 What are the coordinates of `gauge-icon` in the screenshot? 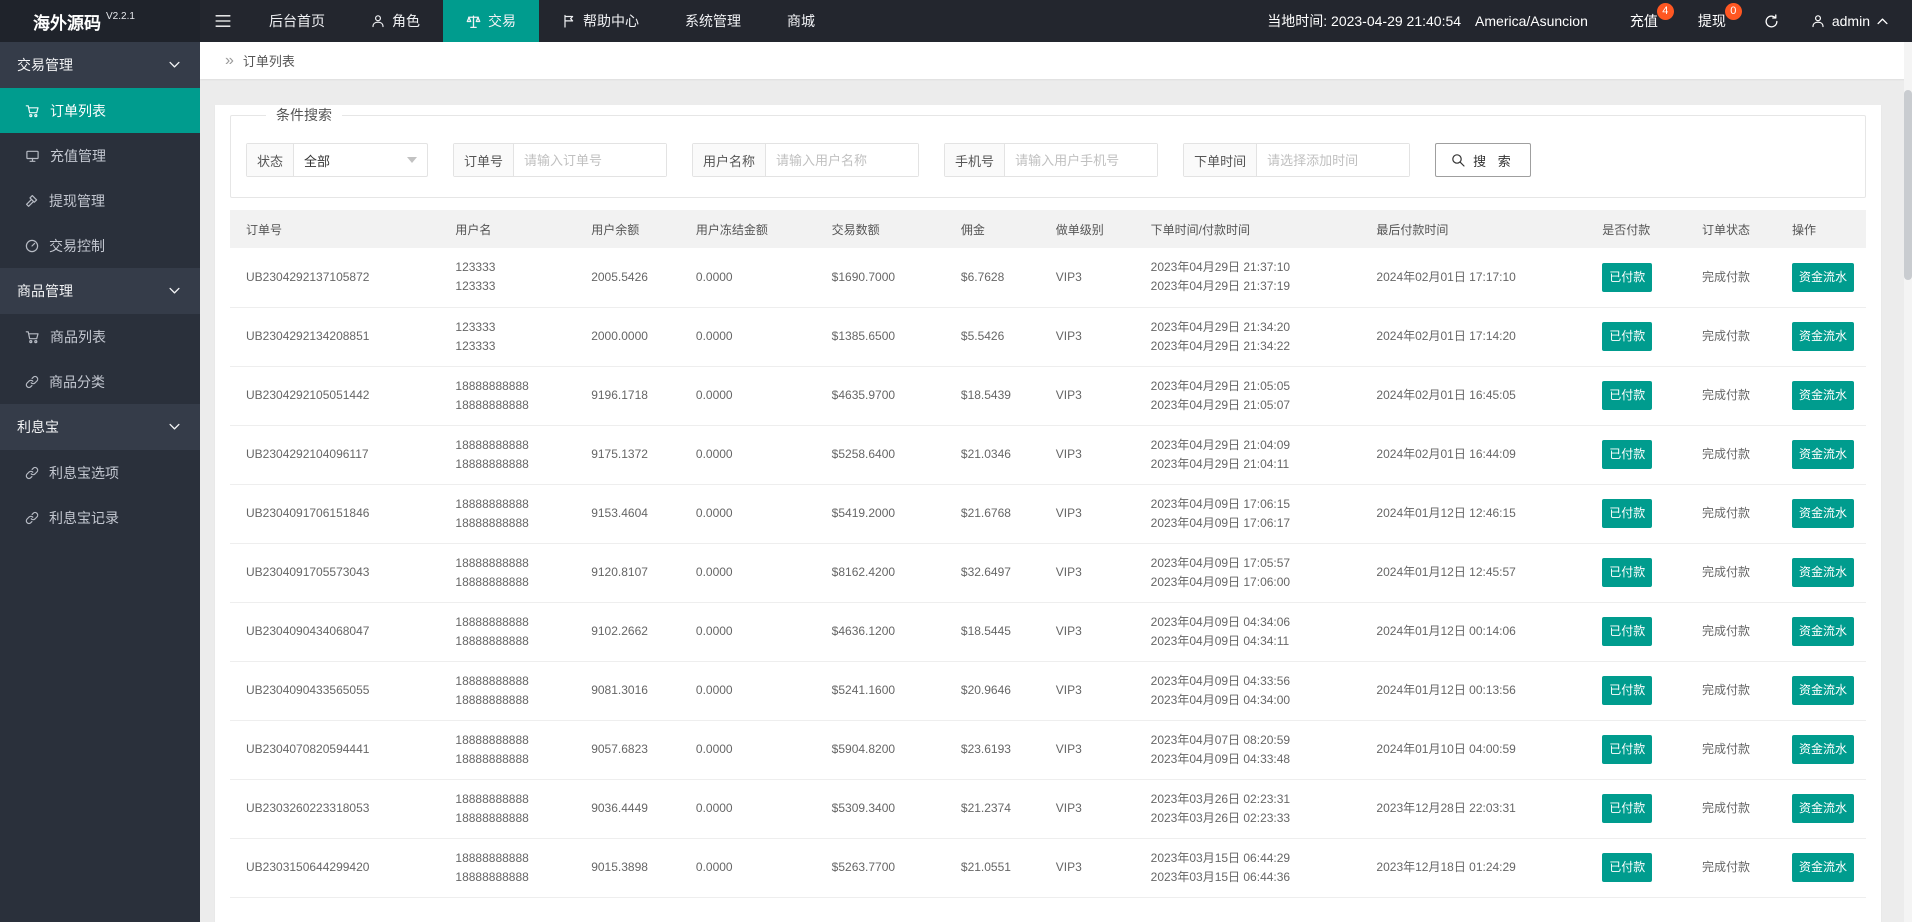 It's located at (32, 246).